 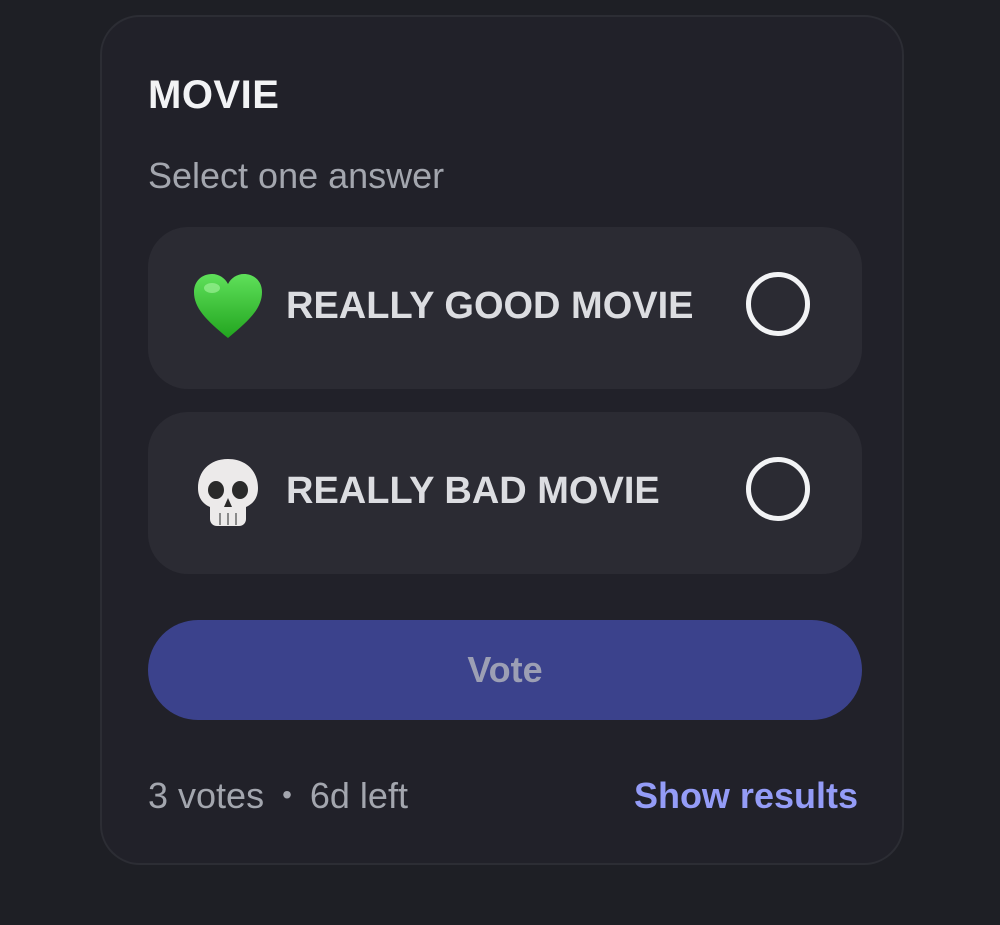 I want to click on vote-count: 3 votes, so click(x=206, y=795).